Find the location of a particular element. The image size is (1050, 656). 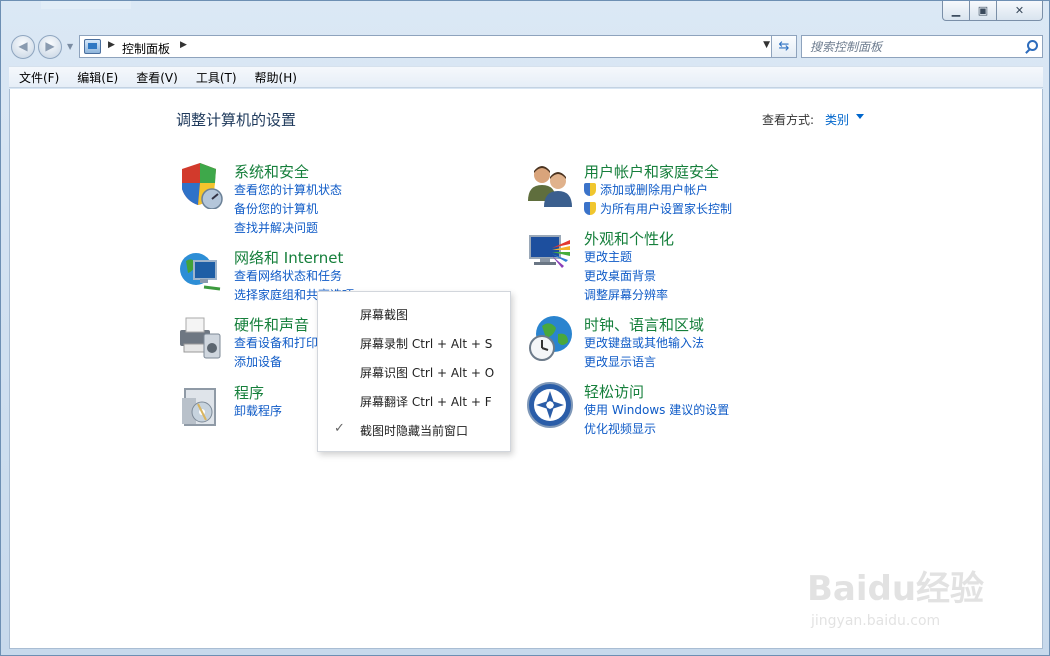

link-troubleshoot: 查找并解决问题 is located at coordinates (276, 227).